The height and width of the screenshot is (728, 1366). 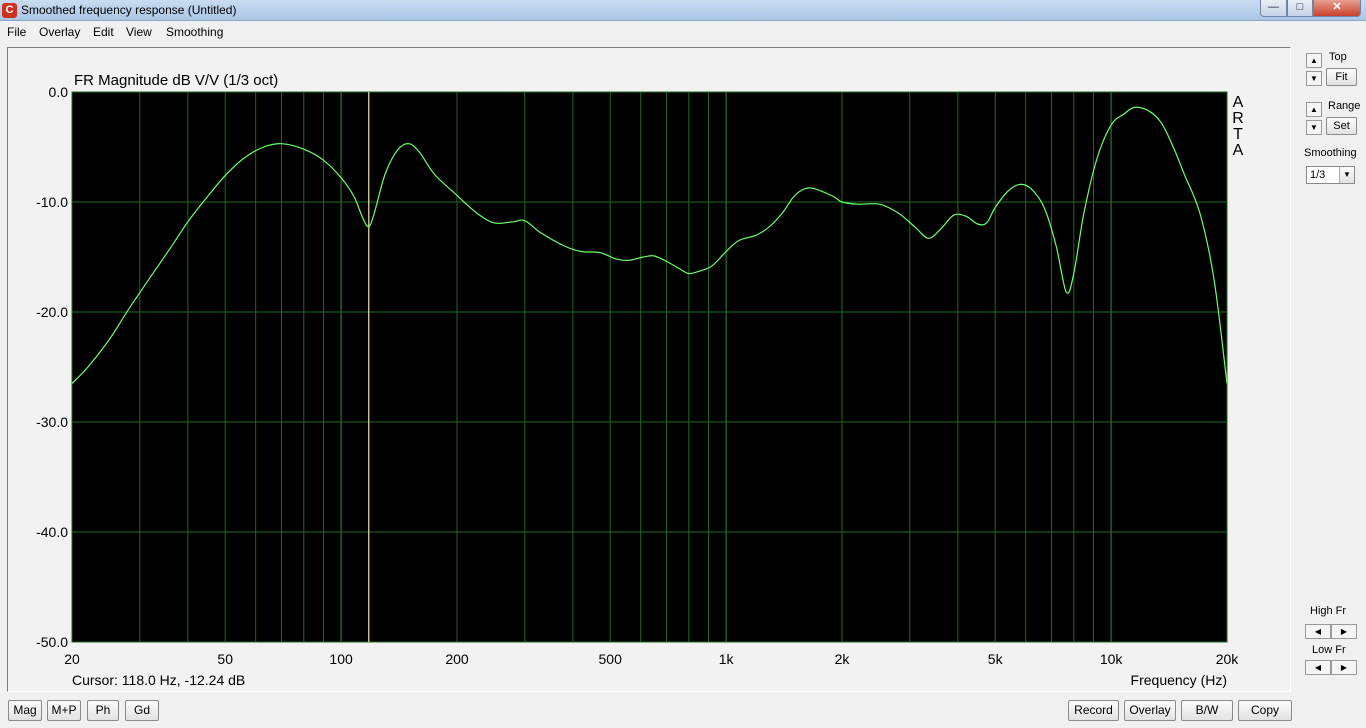 What do you see at coordinates (103, 710) in the screenshot?
I see `phase-button: Ph` at bounding box center [103, 710].